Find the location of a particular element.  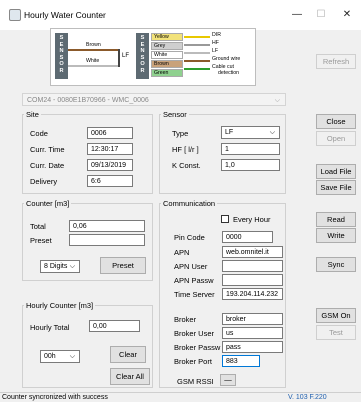

wire-label-white: White is located at coordinates (93, 61).